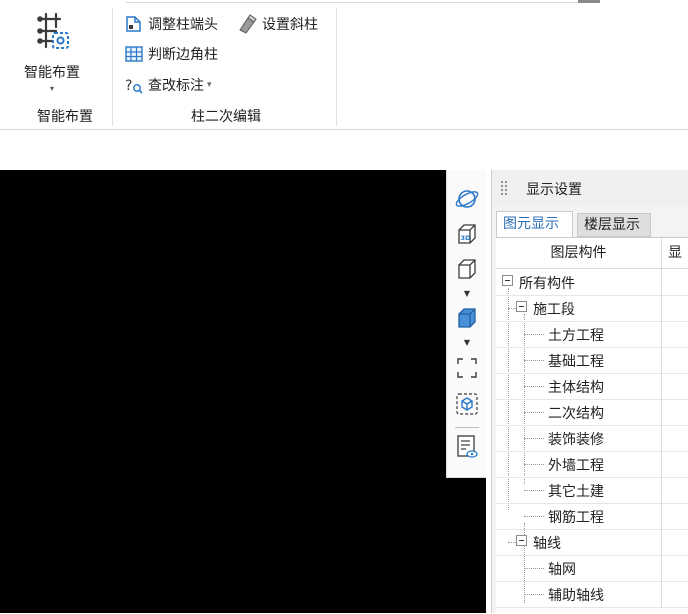  Describe the element at coordinates (592, 308) in the screenshot. I see `tree-row: 施工段` at that location.